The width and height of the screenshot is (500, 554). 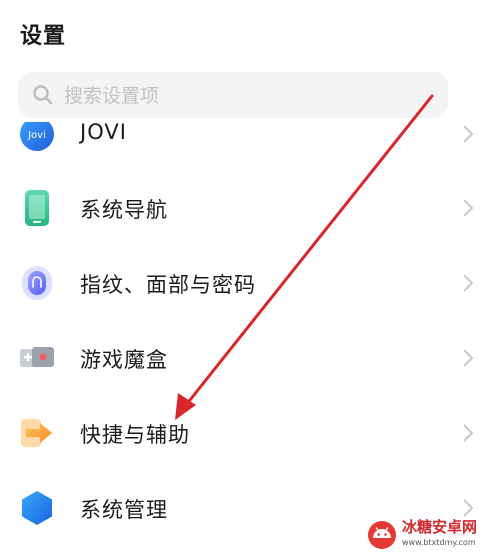 What do you see at coordinates (36, 433) in the screenshot?
I see `shortcut-arrow-icon` at bounding box center [36, 433].